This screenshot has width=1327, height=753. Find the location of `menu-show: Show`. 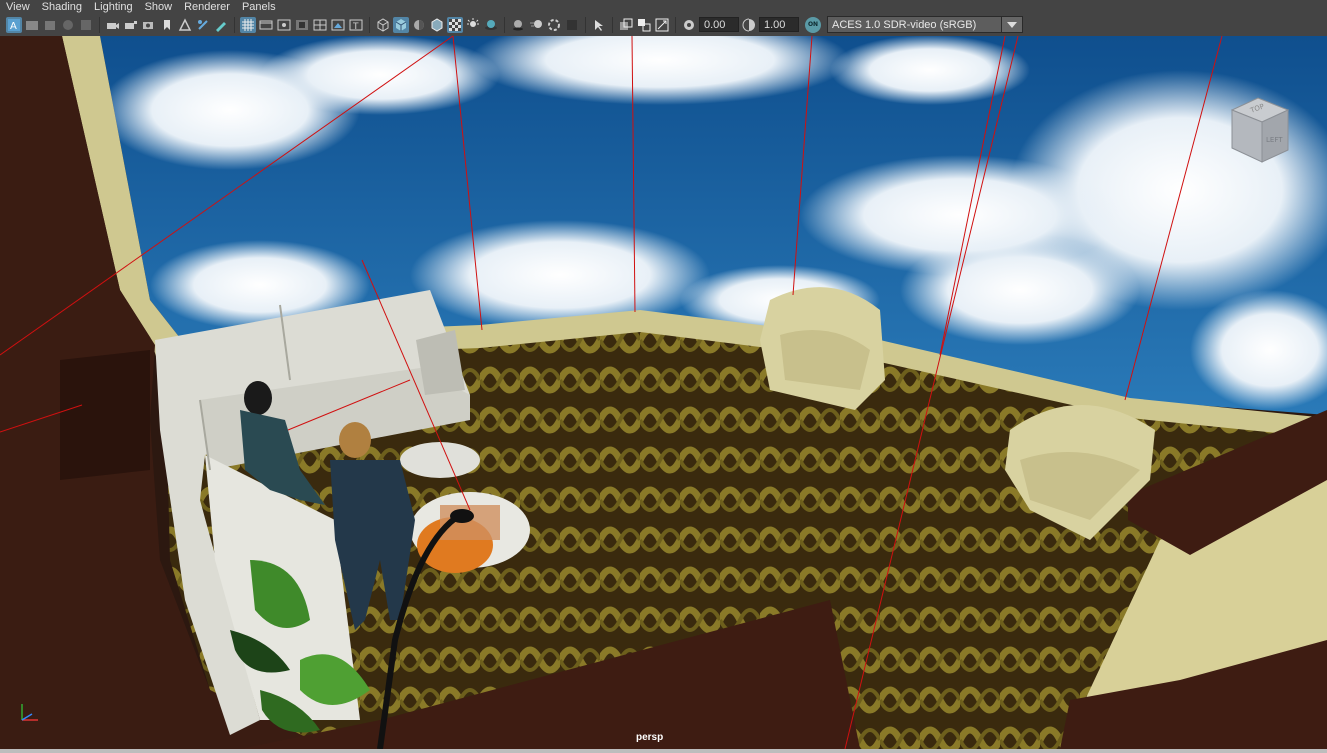

menu-show: Show is located at coordinates (159, 7).